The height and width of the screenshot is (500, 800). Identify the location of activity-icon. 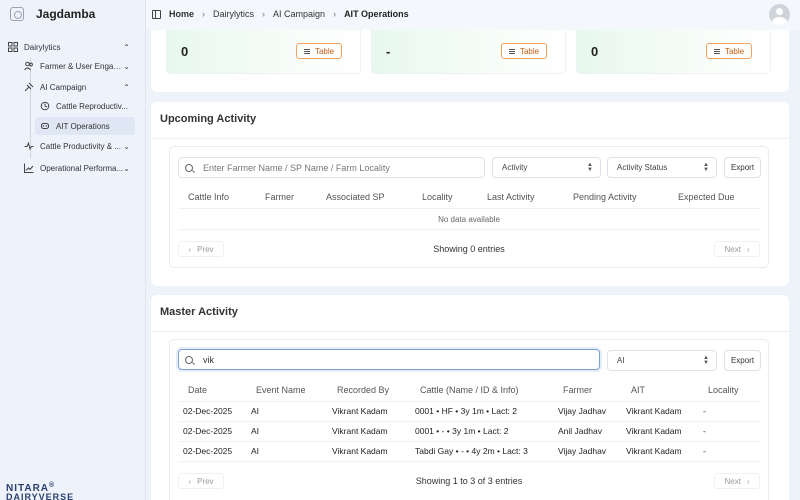
(29, 146).